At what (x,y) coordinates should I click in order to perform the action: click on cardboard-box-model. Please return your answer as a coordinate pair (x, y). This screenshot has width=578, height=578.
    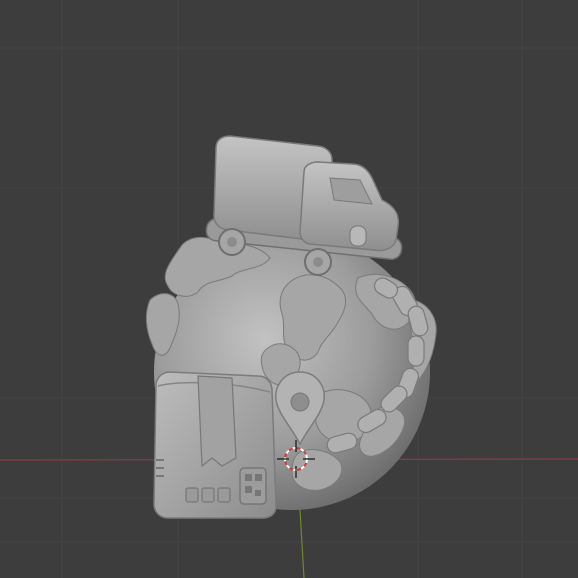
    Looking at the image, I should click on (215, 445).